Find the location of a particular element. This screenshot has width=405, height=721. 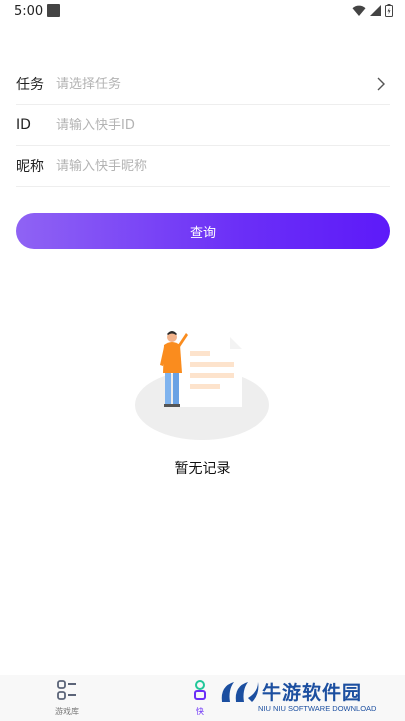

kuaishou-icon is located at coordinates (200, 690).